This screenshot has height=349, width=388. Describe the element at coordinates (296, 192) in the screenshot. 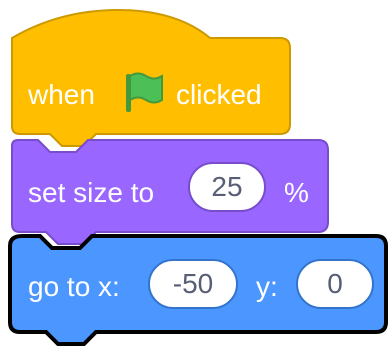

I see `percent-label: %` at that location.